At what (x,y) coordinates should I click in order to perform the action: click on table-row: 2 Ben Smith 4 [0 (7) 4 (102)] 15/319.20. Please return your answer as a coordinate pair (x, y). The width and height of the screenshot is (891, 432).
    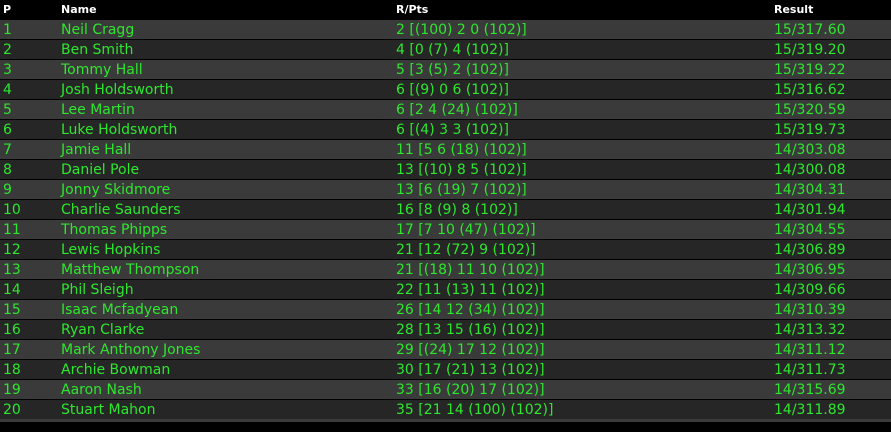
    Looking at the image, I should click on (445, 49).